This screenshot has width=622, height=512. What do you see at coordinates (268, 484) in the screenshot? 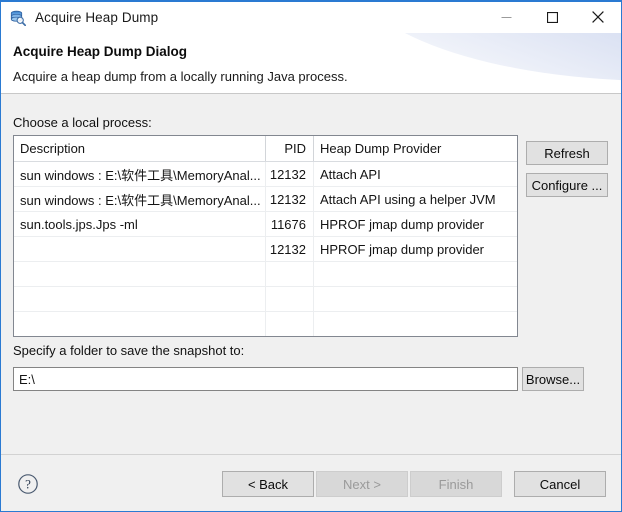
I see `back-button: < Back` at bounding box center [268, 484].